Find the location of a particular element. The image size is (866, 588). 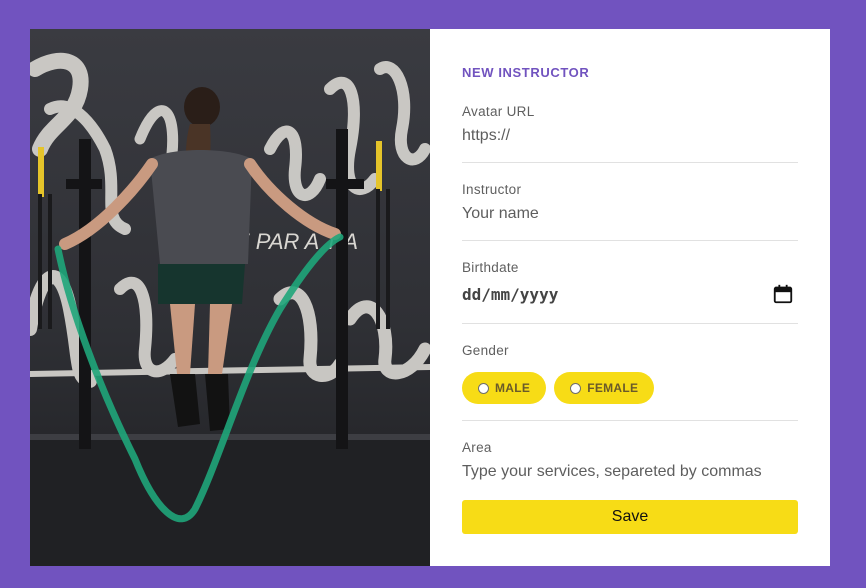

gender-field: Gender MALE FEMALE is located at coordinates (630, 373).